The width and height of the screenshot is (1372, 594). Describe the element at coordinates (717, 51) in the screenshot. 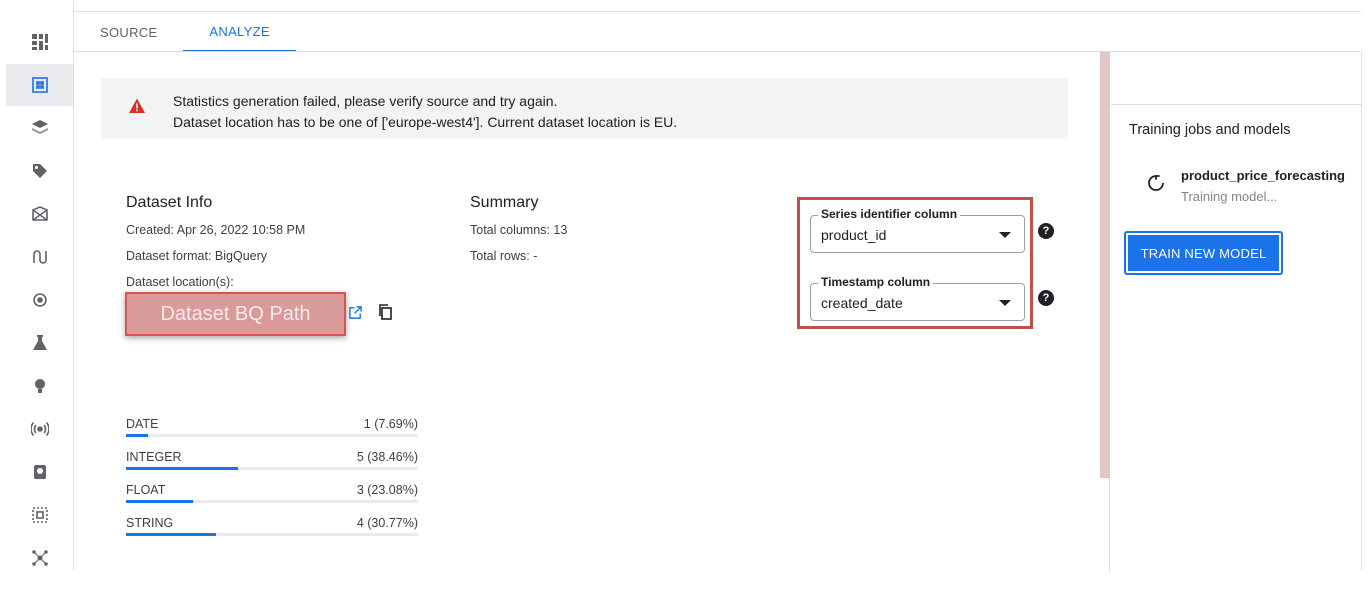

I see `tabs-divider` at that location.